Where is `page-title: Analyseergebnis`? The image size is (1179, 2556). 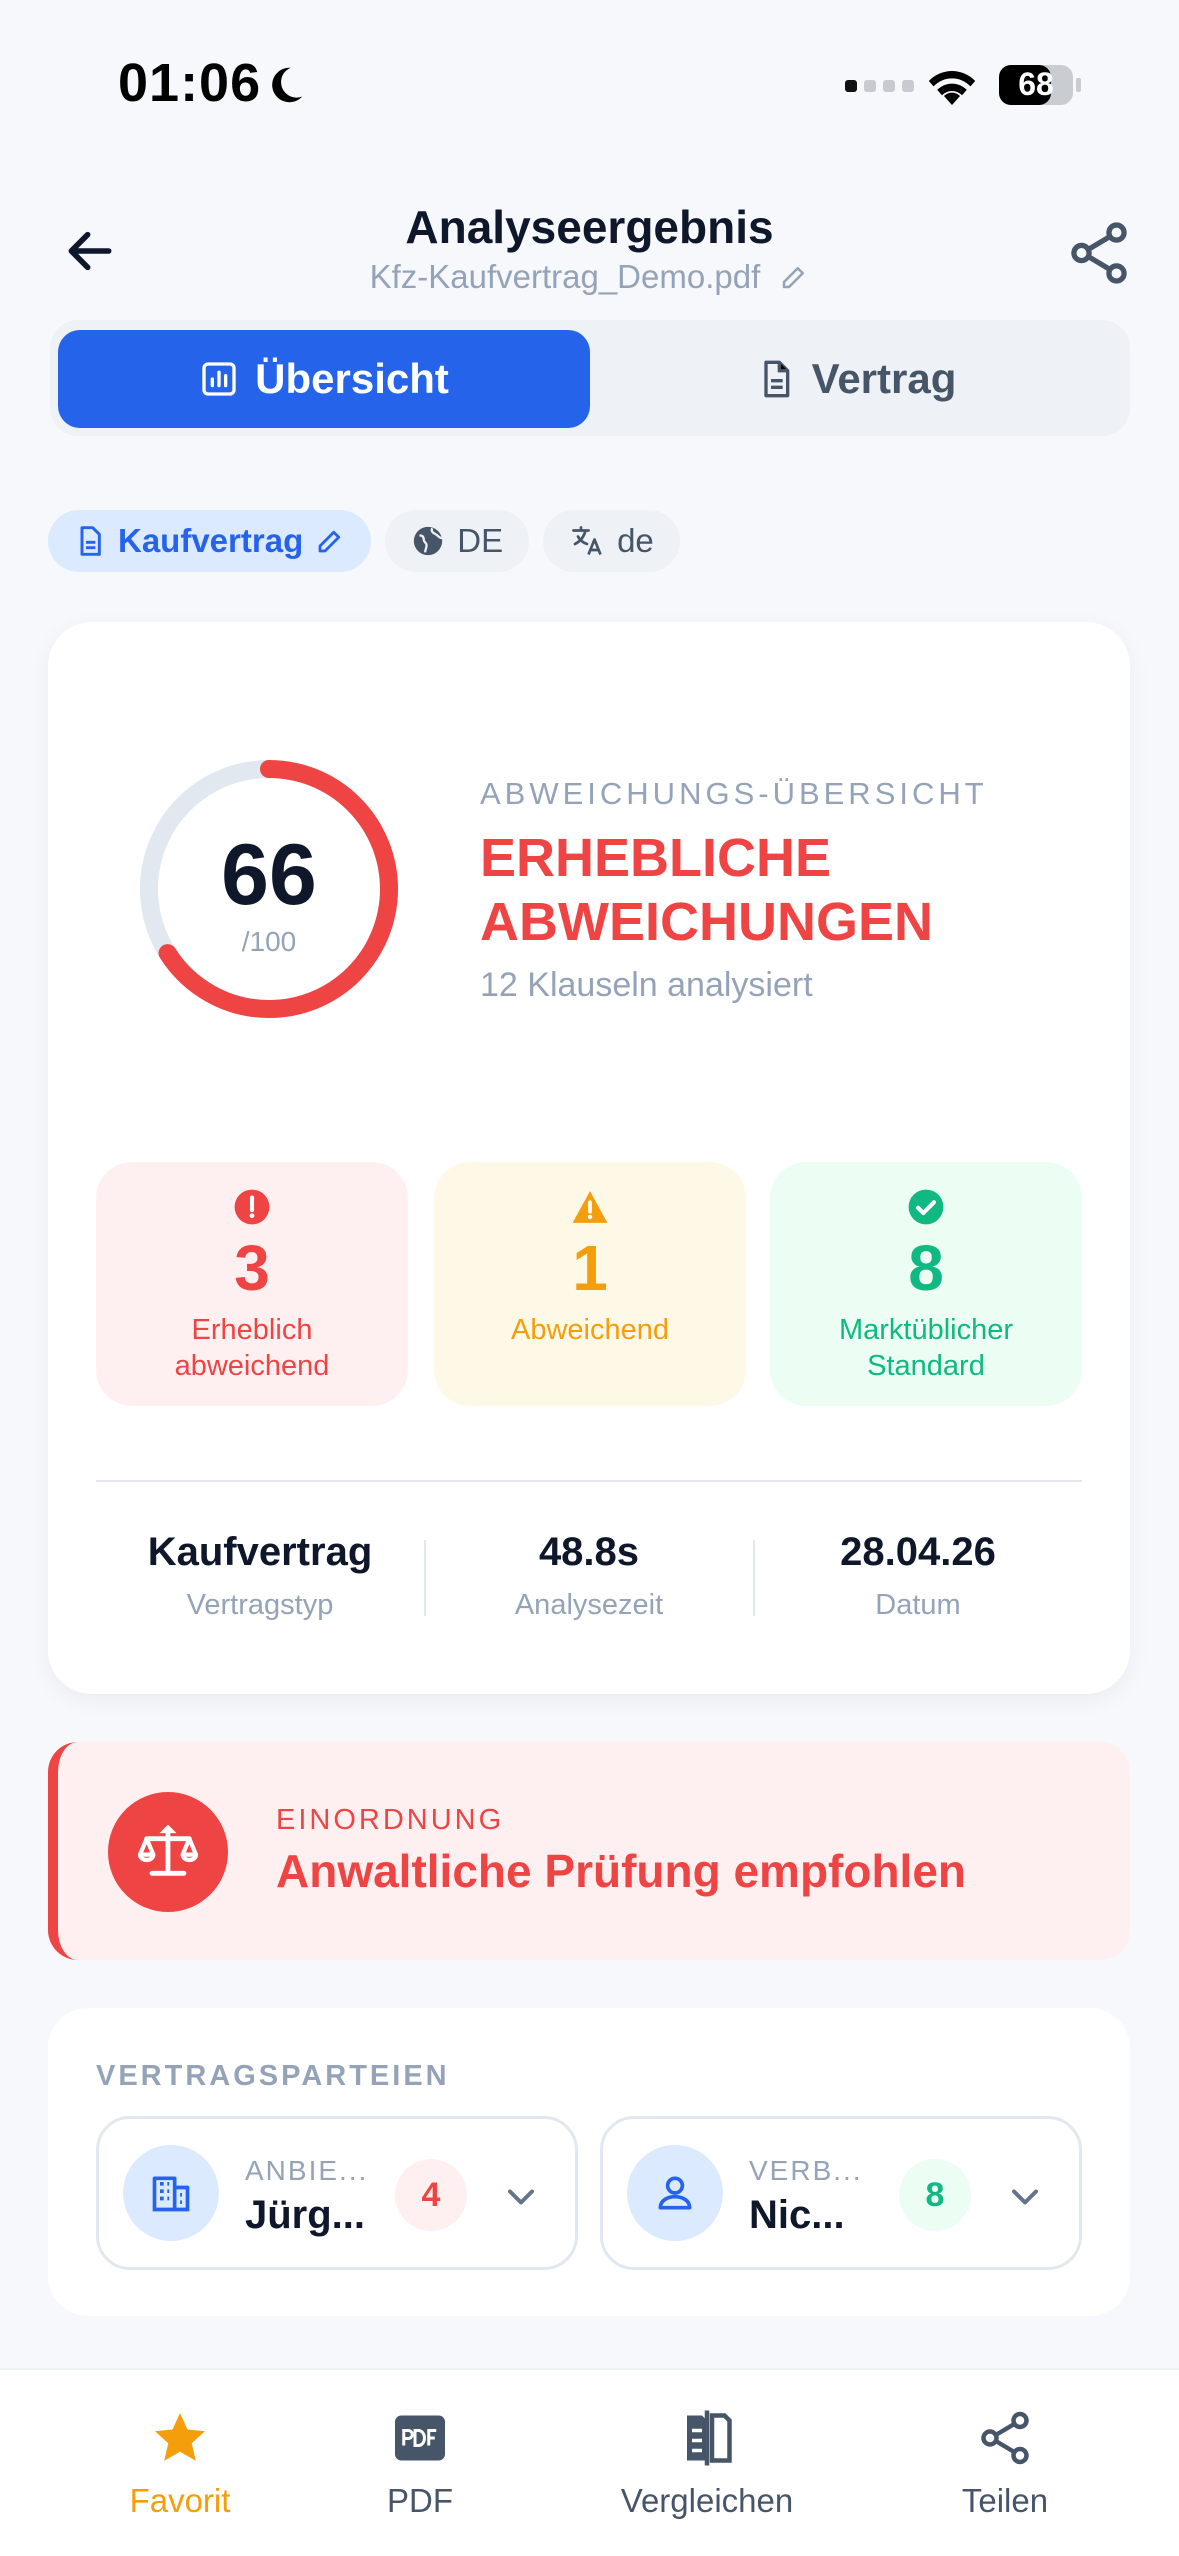
page-title: Analyseergebnis is located at coordinates (589, 227).